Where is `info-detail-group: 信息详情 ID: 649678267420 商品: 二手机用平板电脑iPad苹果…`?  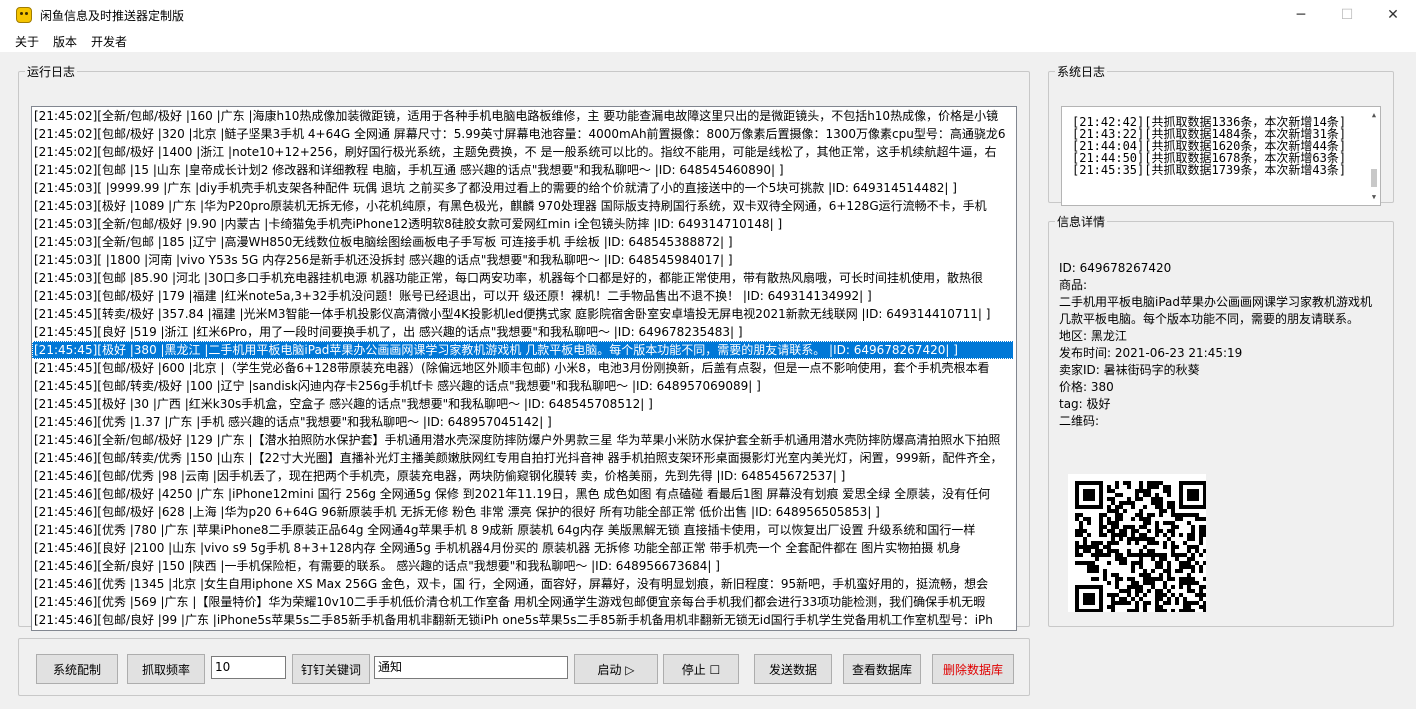 info-detail-group: 信息详情 ID: 649678267420 商品: 二手机用平板电脑iPad苹果… is located at coordinates (1221, 420).